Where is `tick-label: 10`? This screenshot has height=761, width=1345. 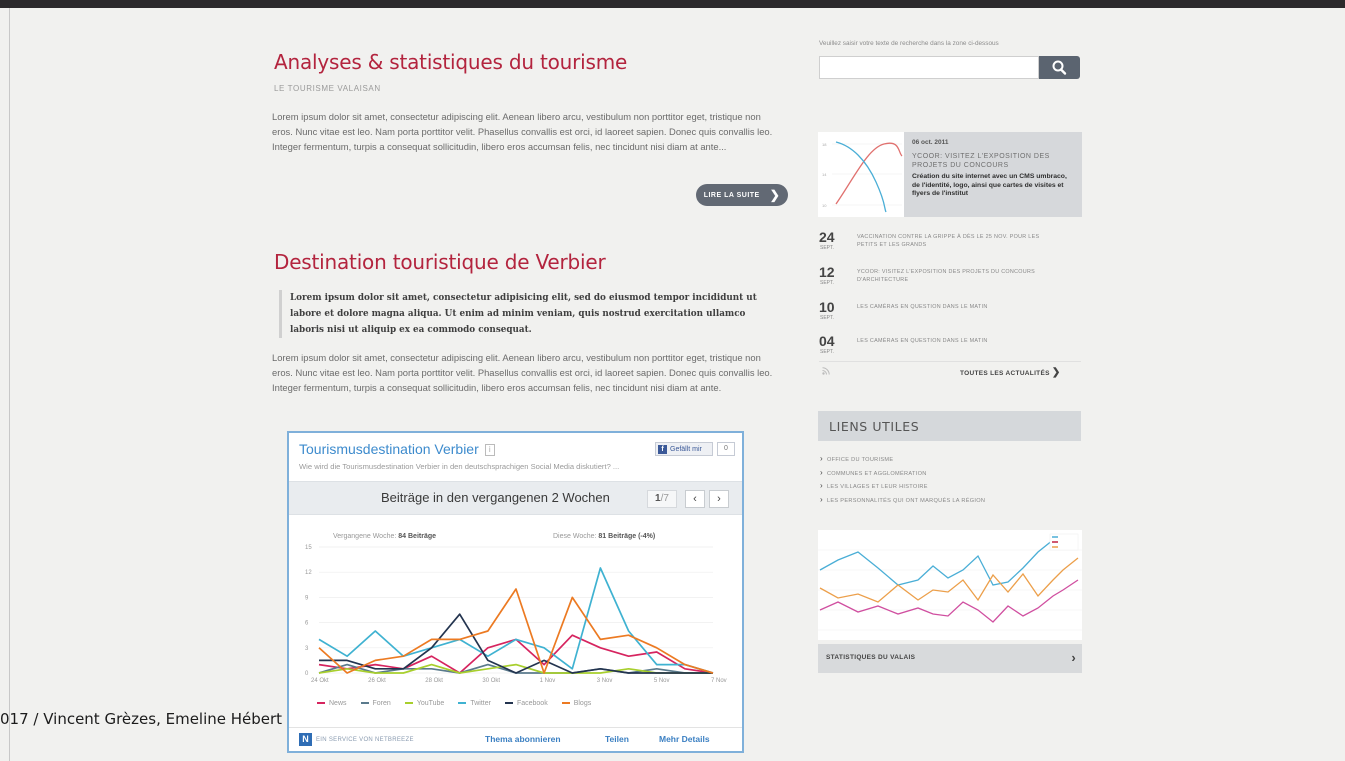 tick-label: 10 is located at coordinates (824, 205).